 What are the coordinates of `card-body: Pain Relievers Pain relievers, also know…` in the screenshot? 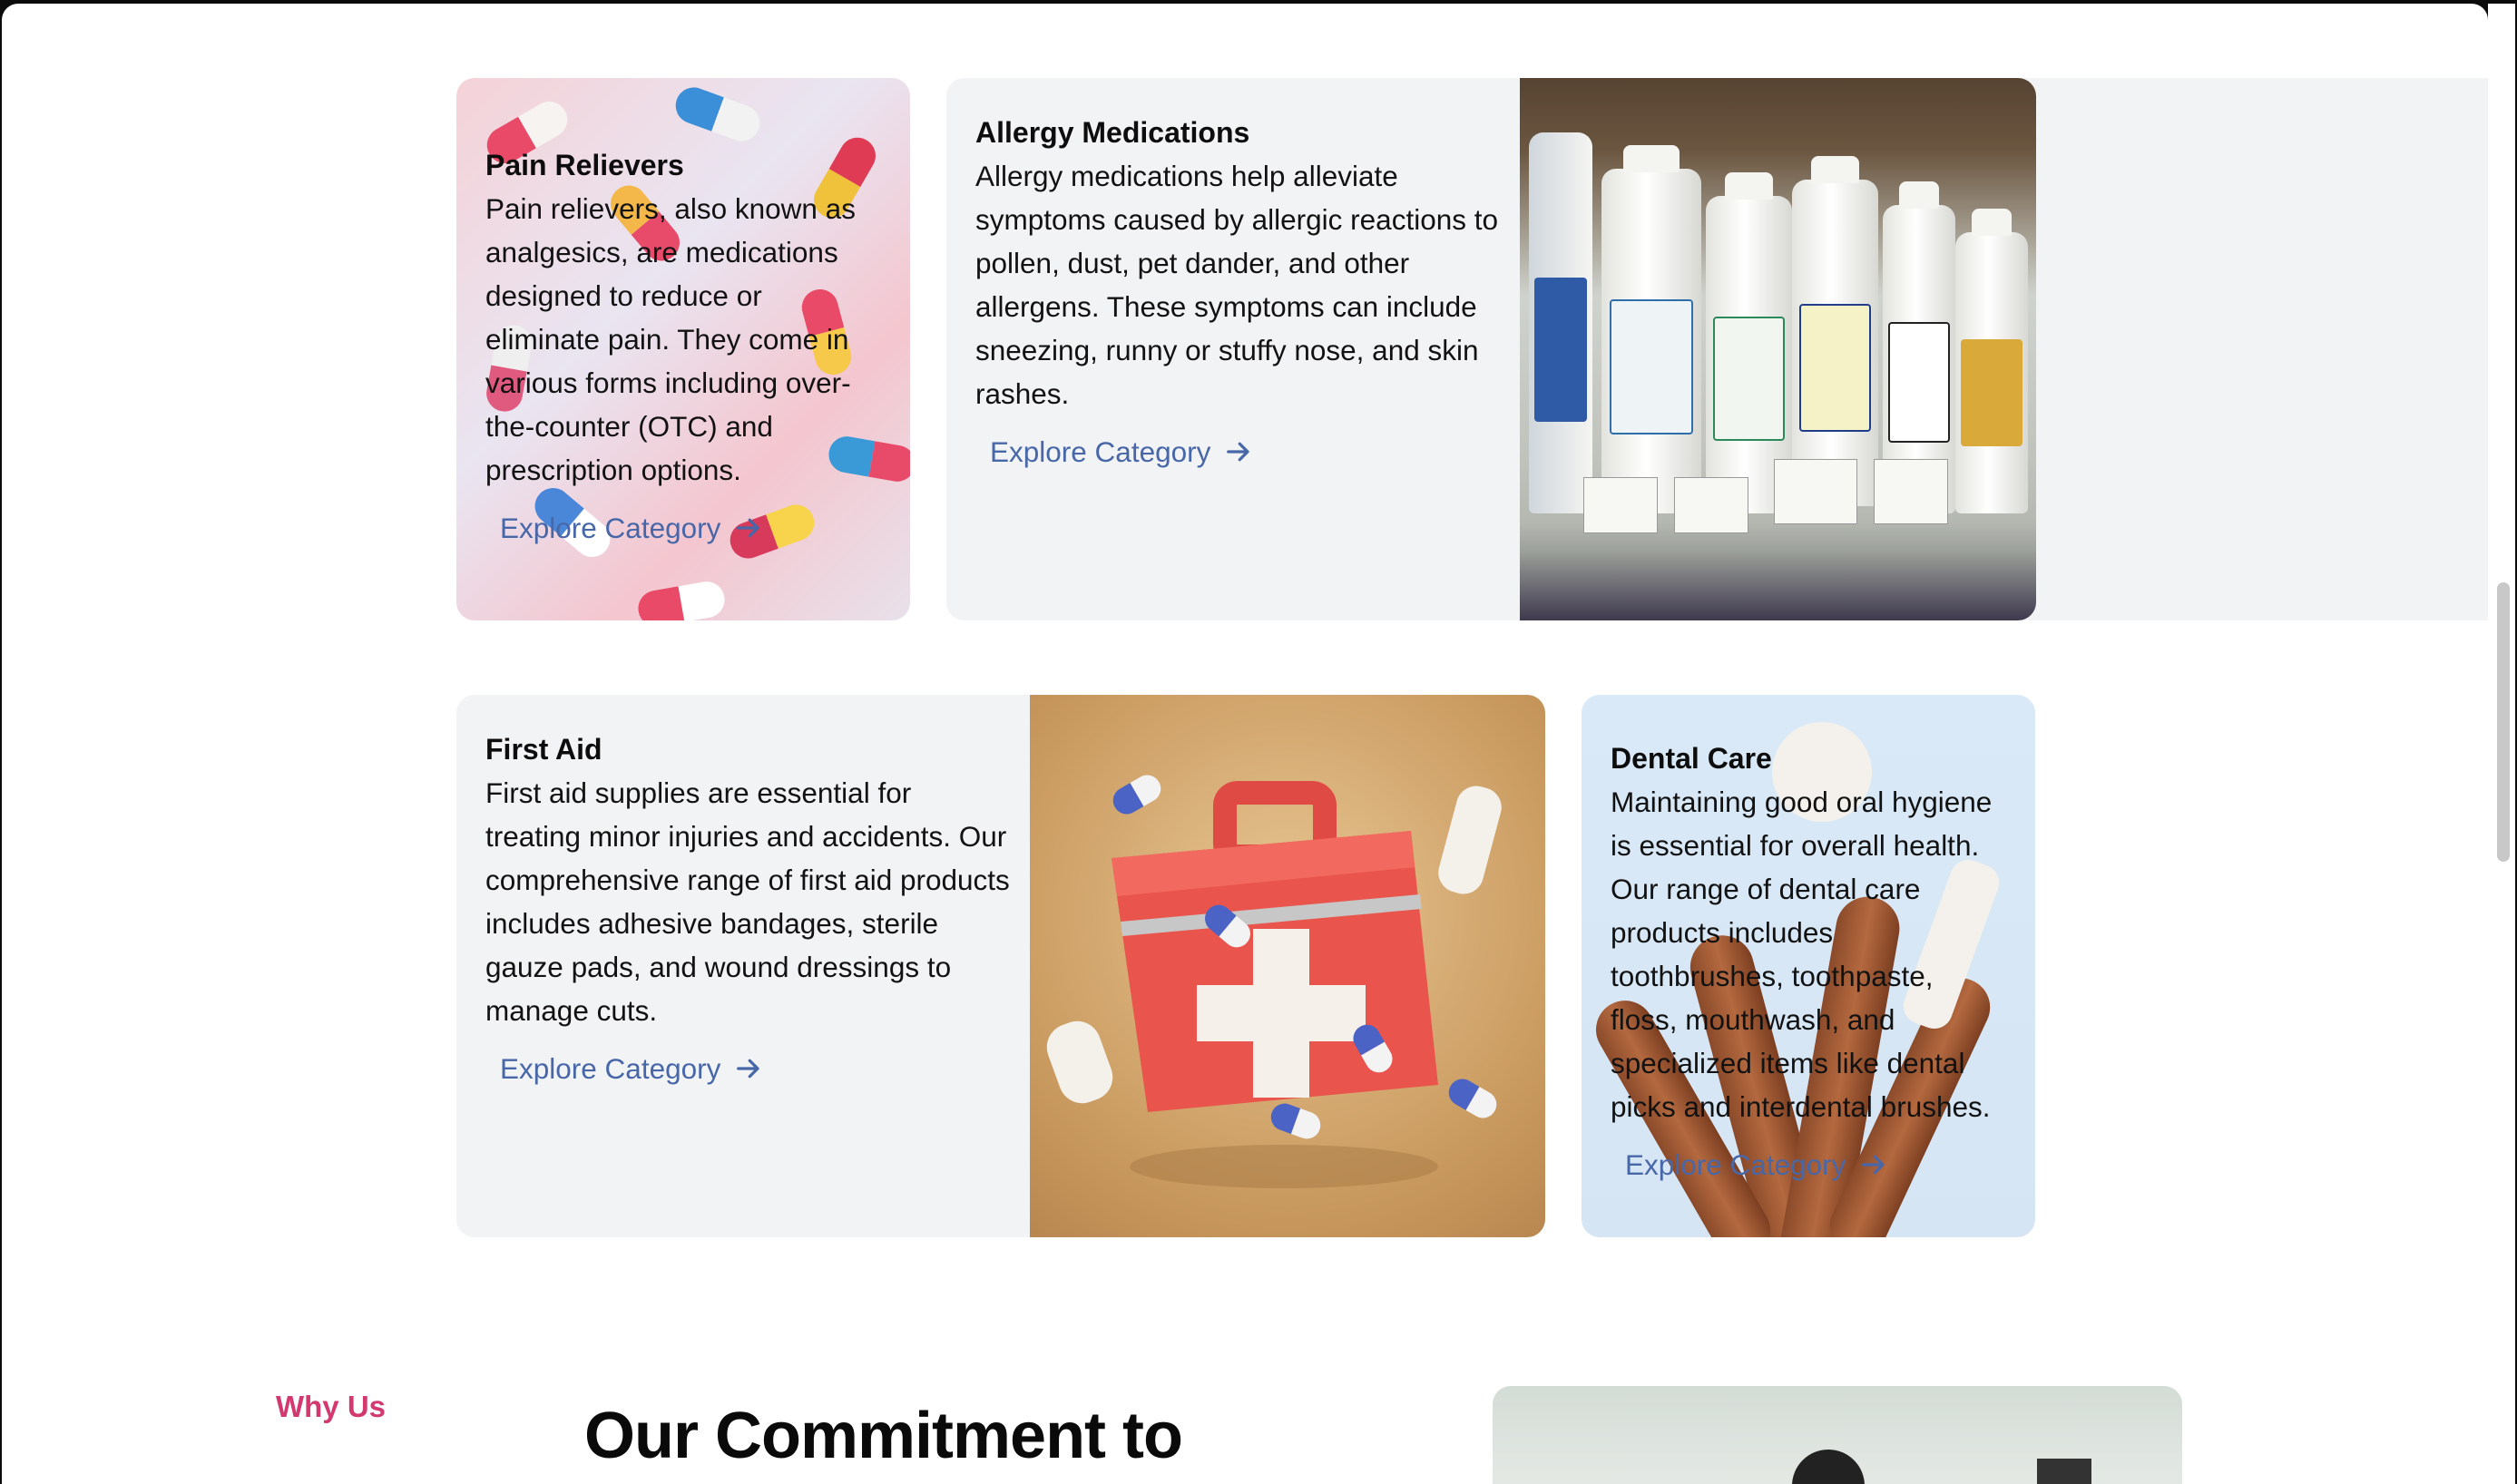 It's located at (683, 346).